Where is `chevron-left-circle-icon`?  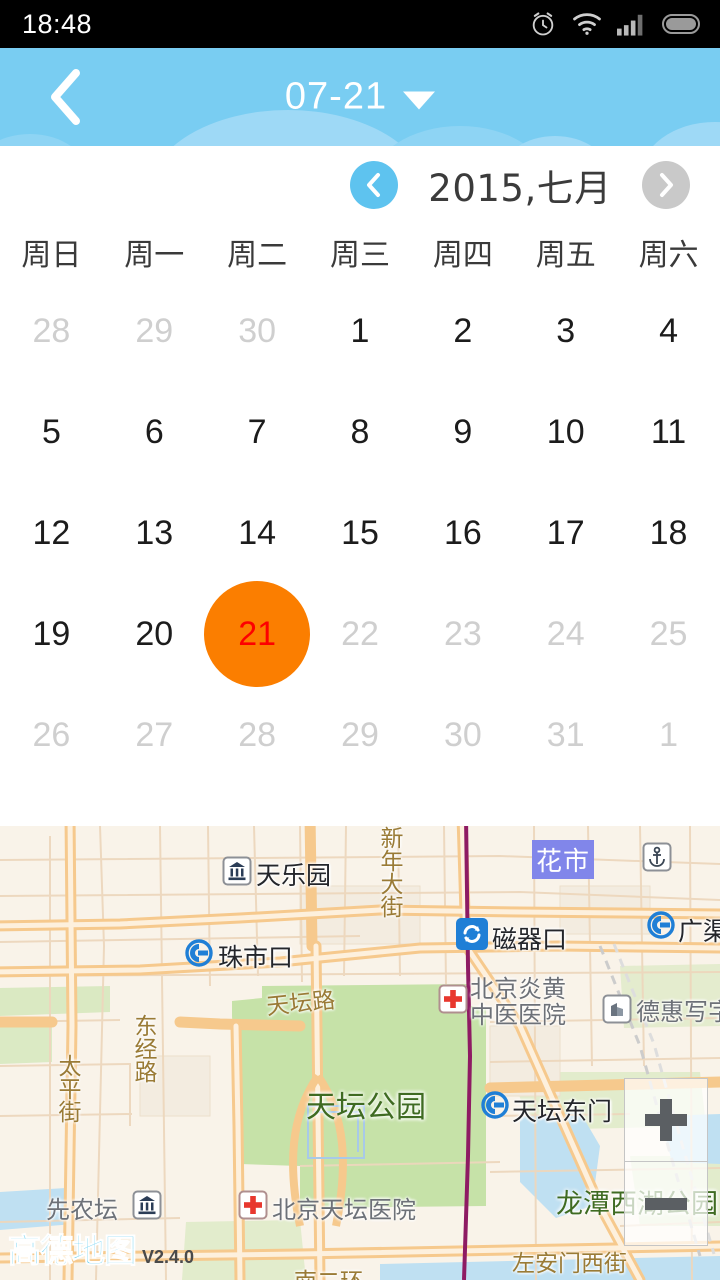 chevron-left-circle-icon is located at coordinates (374, 185).